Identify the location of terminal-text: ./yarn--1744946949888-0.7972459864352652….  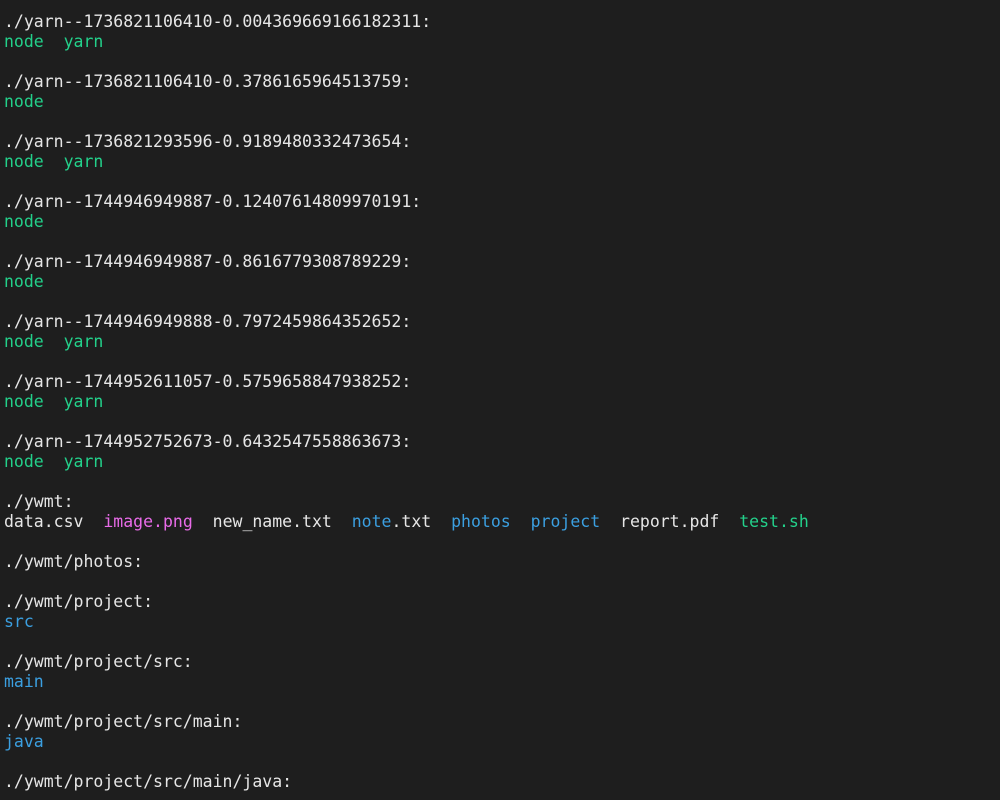
(208, 321).